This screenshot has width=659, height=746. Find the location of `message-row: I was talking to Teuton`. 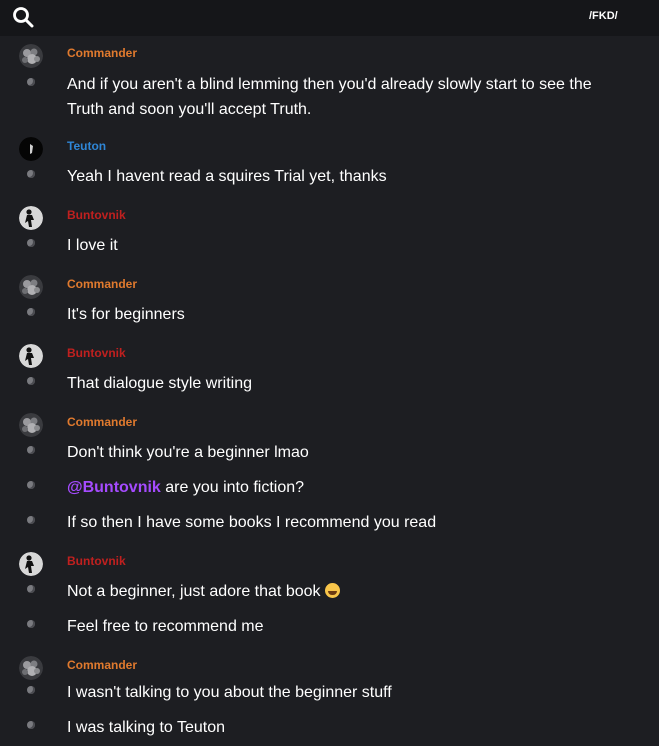

message-row: I was talking to Teuton is located at coordinates (329, 726).